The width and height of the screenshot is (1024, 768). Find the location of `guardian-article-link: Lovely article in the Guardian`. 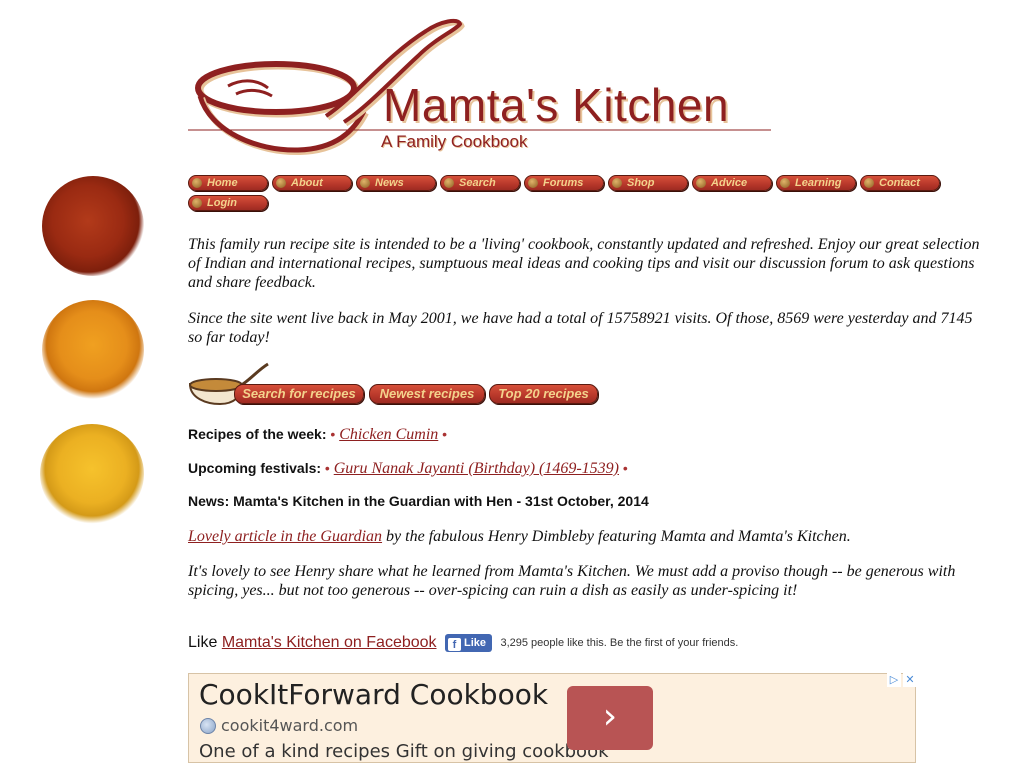

guardian-article-link: Lovely article in the Guardian is located at coordinates (285, 536).